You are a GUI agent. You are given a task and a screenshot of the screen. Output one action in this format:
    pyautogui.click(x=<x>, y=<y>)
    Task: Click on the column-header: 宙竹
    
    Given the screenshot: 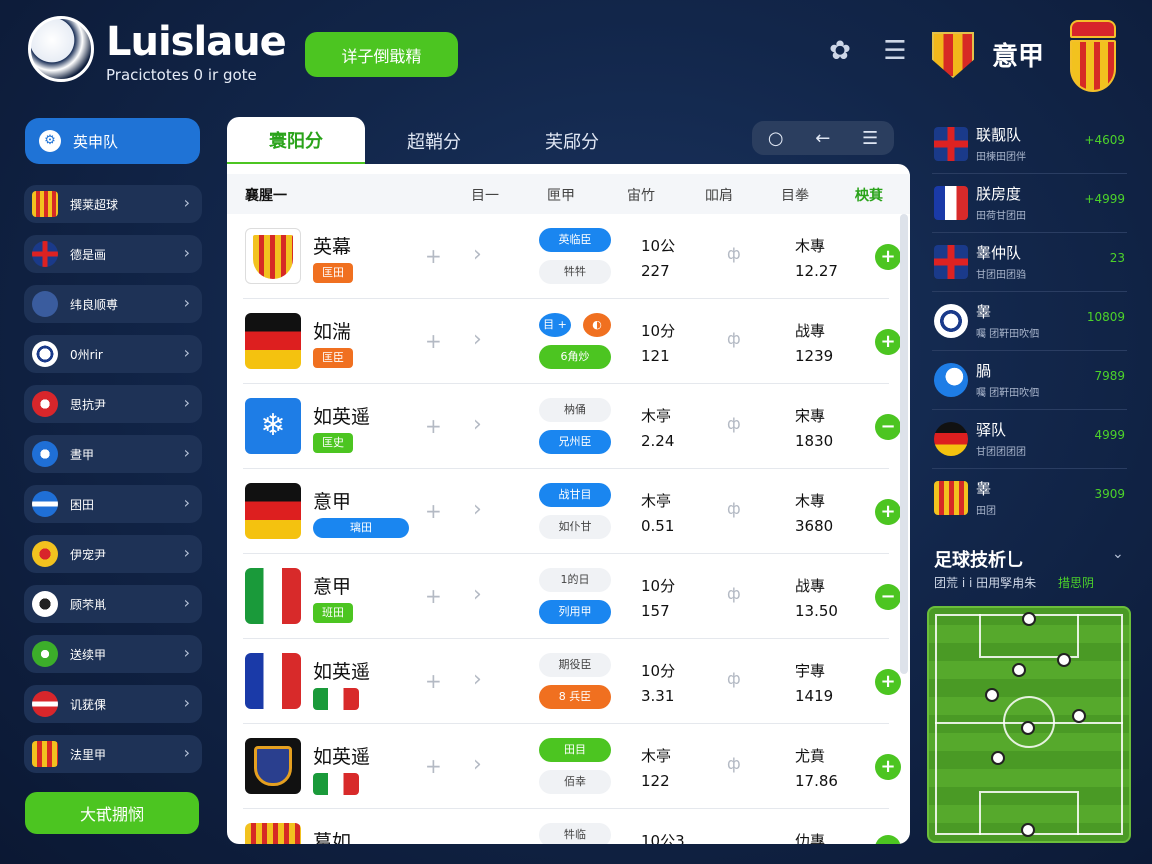 What is the action you would take?
    pyautogui.click(x=641, y=195)
    